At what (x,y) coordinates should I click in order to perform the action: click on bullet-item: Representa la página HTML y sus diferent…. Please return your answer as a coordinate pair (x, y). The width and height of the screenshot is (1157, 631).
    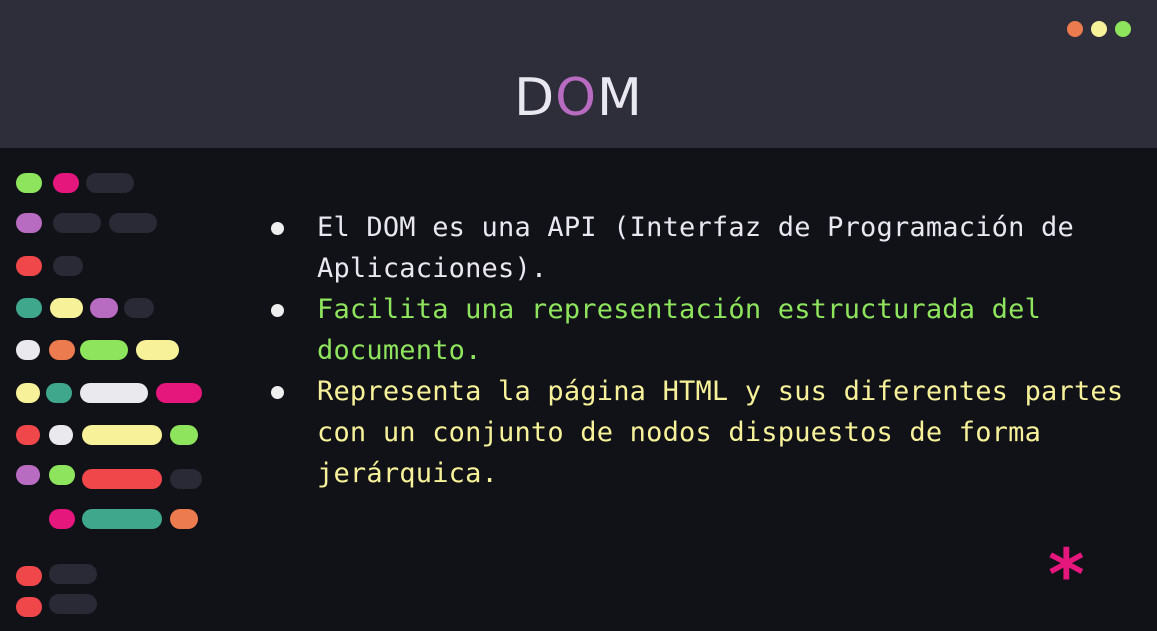
    Looking at the image, I should click on (698, 432).